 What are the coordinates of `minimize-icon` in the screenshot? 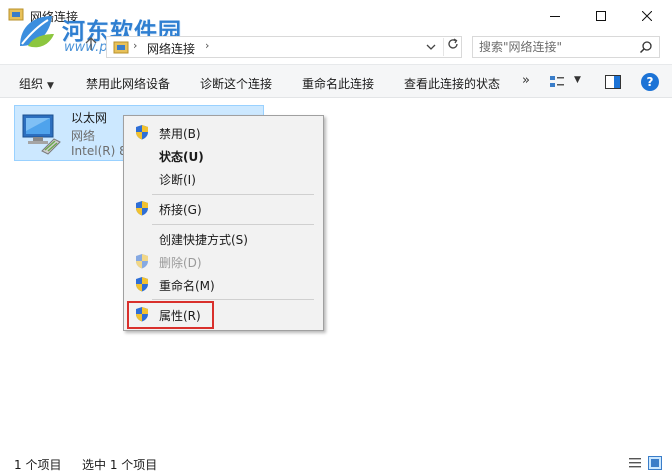 It's located at (555, 16).